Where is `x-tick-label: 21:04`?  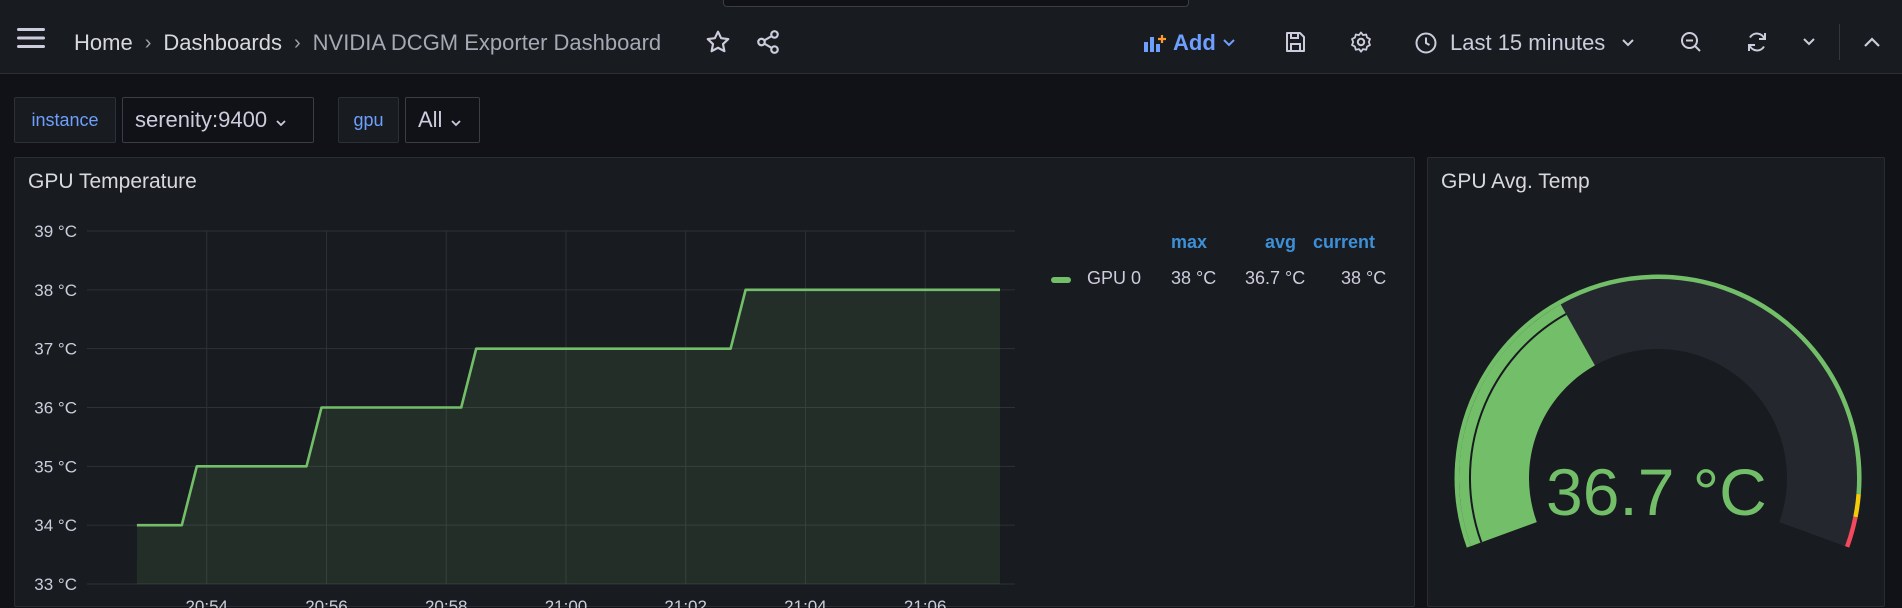
x-tick-label: 21:04 is located at coordinates (805, 602).